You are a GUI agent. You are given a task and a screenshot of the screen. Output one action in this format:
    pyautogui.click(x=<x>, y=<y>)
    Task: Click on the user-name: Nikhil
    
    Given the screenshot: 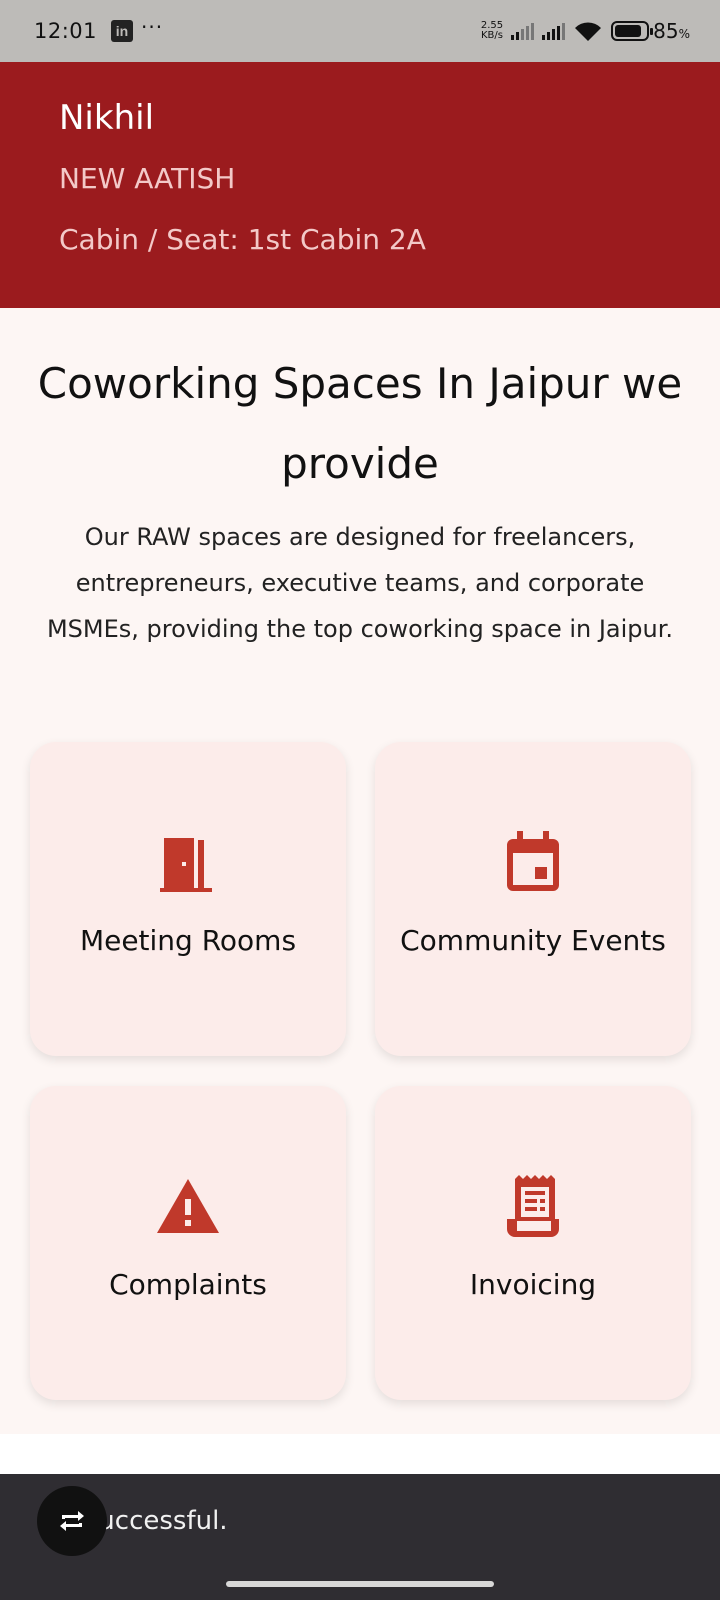 What is the action you would take?
    pyautogui.click(x=107, y=118)
    